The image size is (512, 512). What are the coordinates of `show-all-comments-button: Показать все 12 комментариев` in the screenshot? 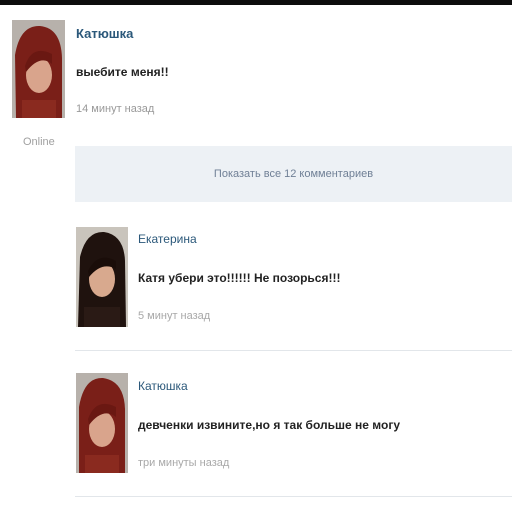 It's located at (293, 174).